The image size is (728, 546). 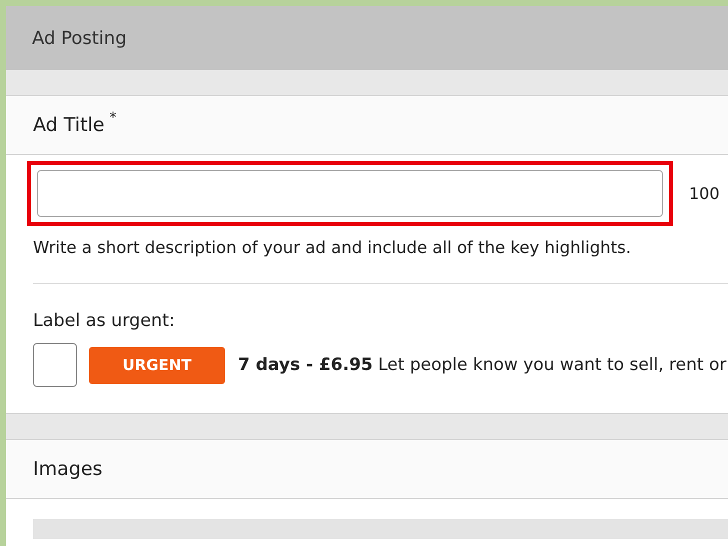 I want to click on required-mark: *, so click(x=112, y=118).